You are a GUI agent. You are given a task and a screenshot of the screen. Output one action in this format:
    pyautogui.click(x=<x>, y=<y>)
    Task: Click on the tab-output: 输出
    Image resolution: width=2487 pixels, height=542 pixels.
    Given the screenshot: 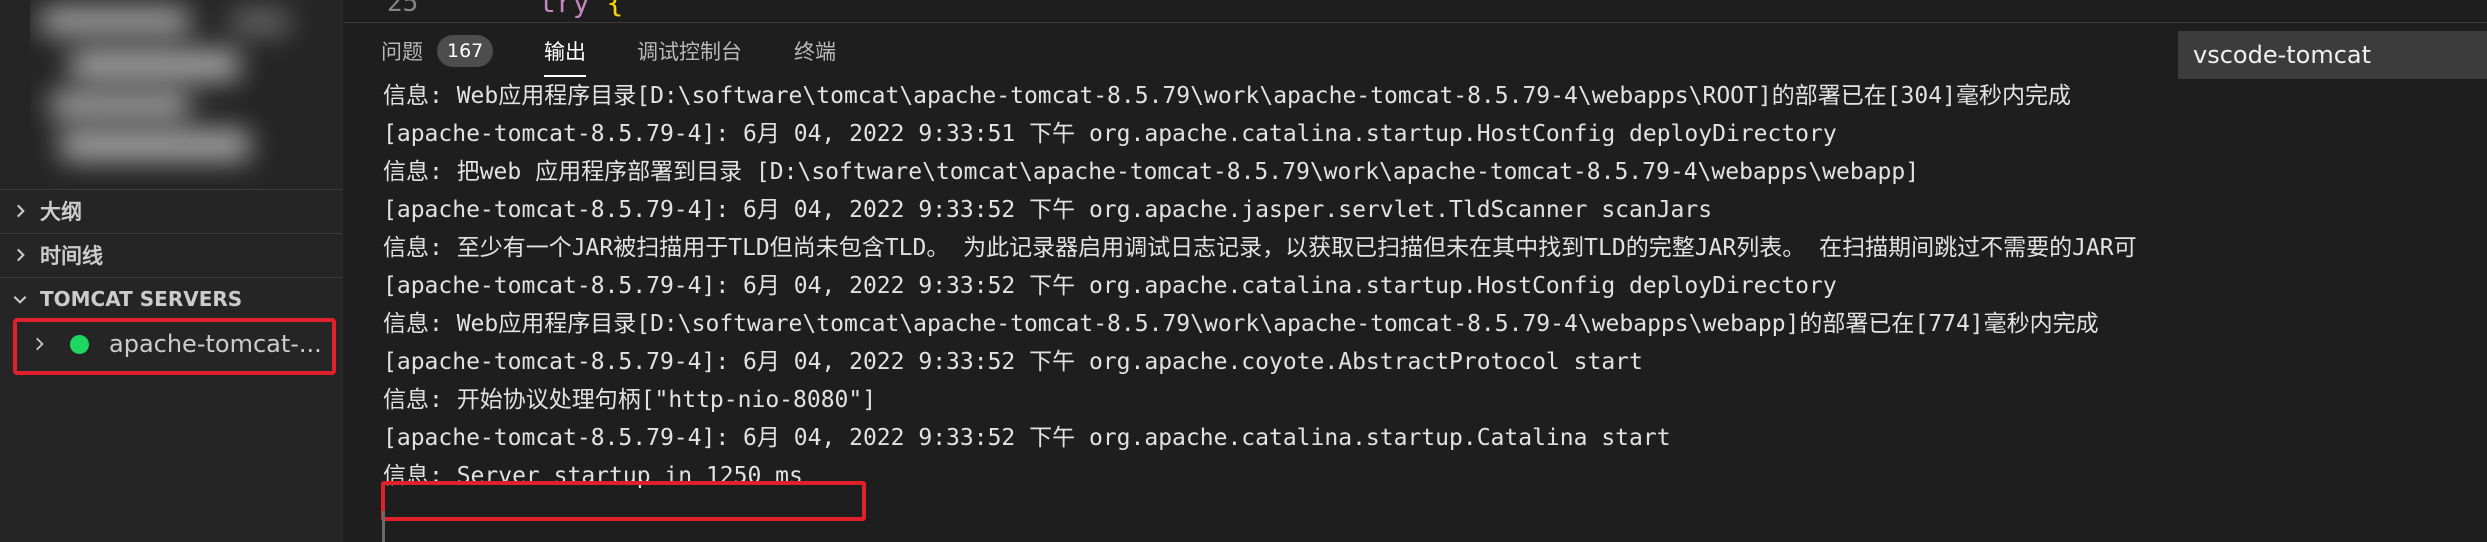 What is the action you would take?
    pyautogui.click(x=565, y=54)
    